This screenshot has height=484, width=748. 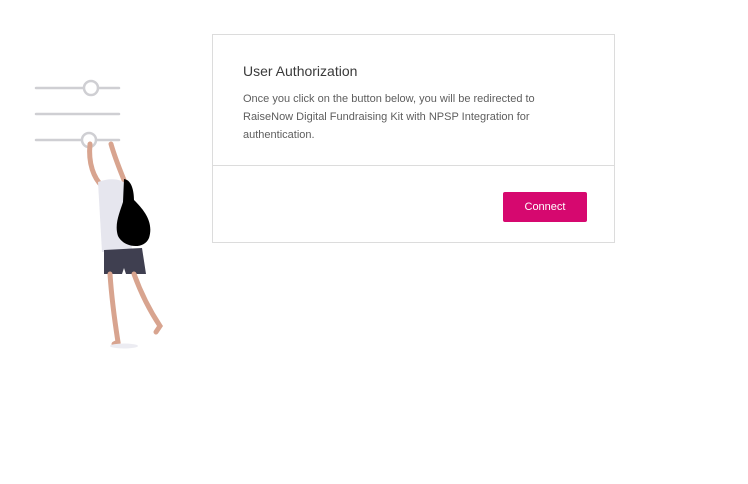 I want to click on dialog-title: User Authorization, so click(x=300, y=71).